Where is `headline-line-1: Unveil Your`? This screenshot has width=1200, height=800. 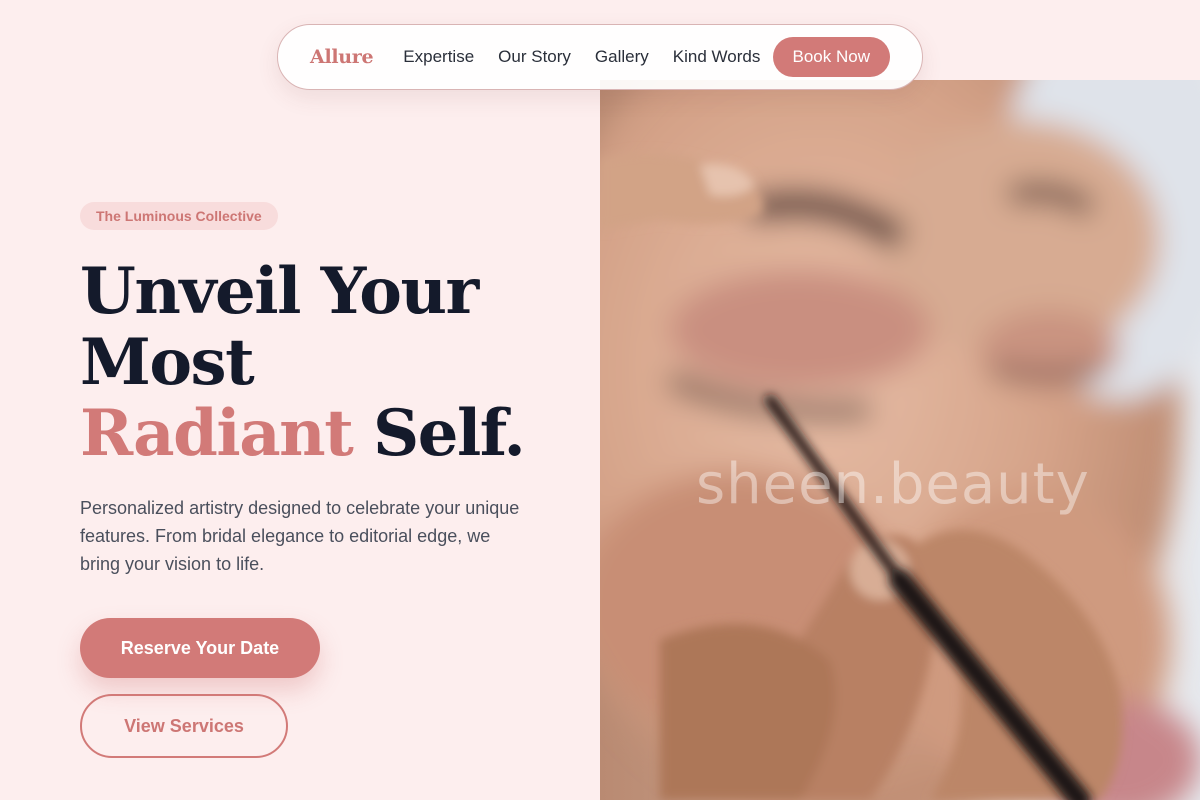 headline-line-1: Unveil Your is located at coordinates (279, 291).